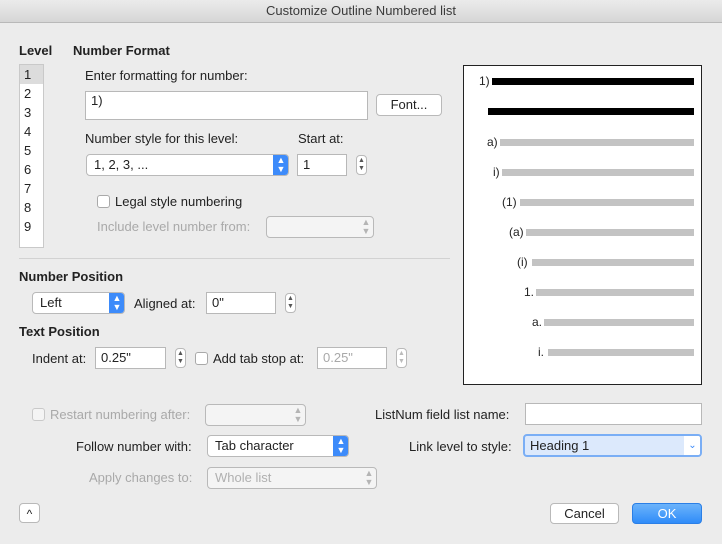 The height and width of the screenshot is (544, 722). Describe the element at coordinates (38, 414) in the screenshot. I see `restart-numbering-checkbox` at that location.